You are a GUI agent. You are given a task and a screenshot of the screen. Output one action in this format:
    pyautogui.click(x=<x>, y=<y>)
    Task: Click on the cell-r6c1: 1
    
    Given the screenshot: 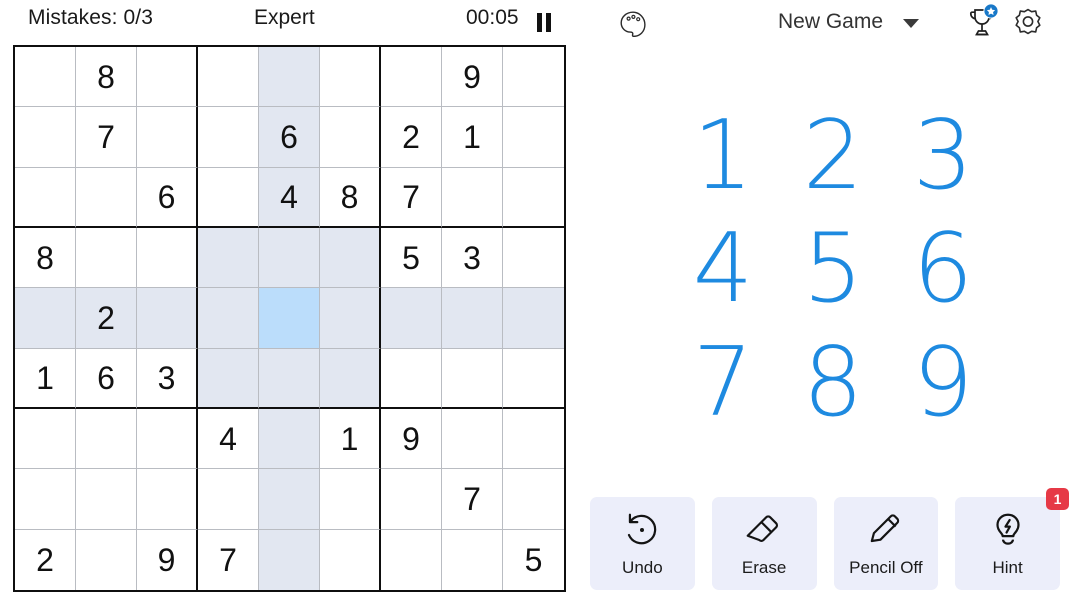 What is the action you would take?
    pyautogui.click(x=45, y=378)
    